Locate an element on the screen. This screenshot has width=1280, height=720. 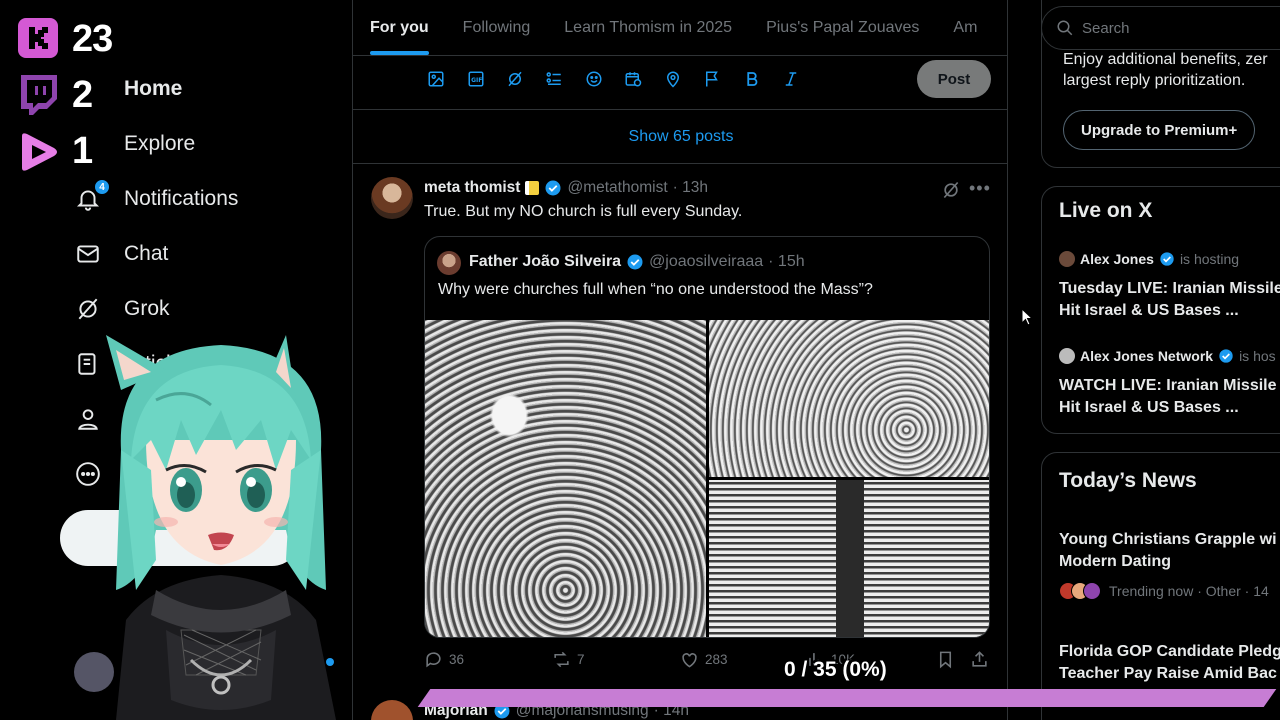
mouse-cursor-icon is located at coordinates (1027, 317).